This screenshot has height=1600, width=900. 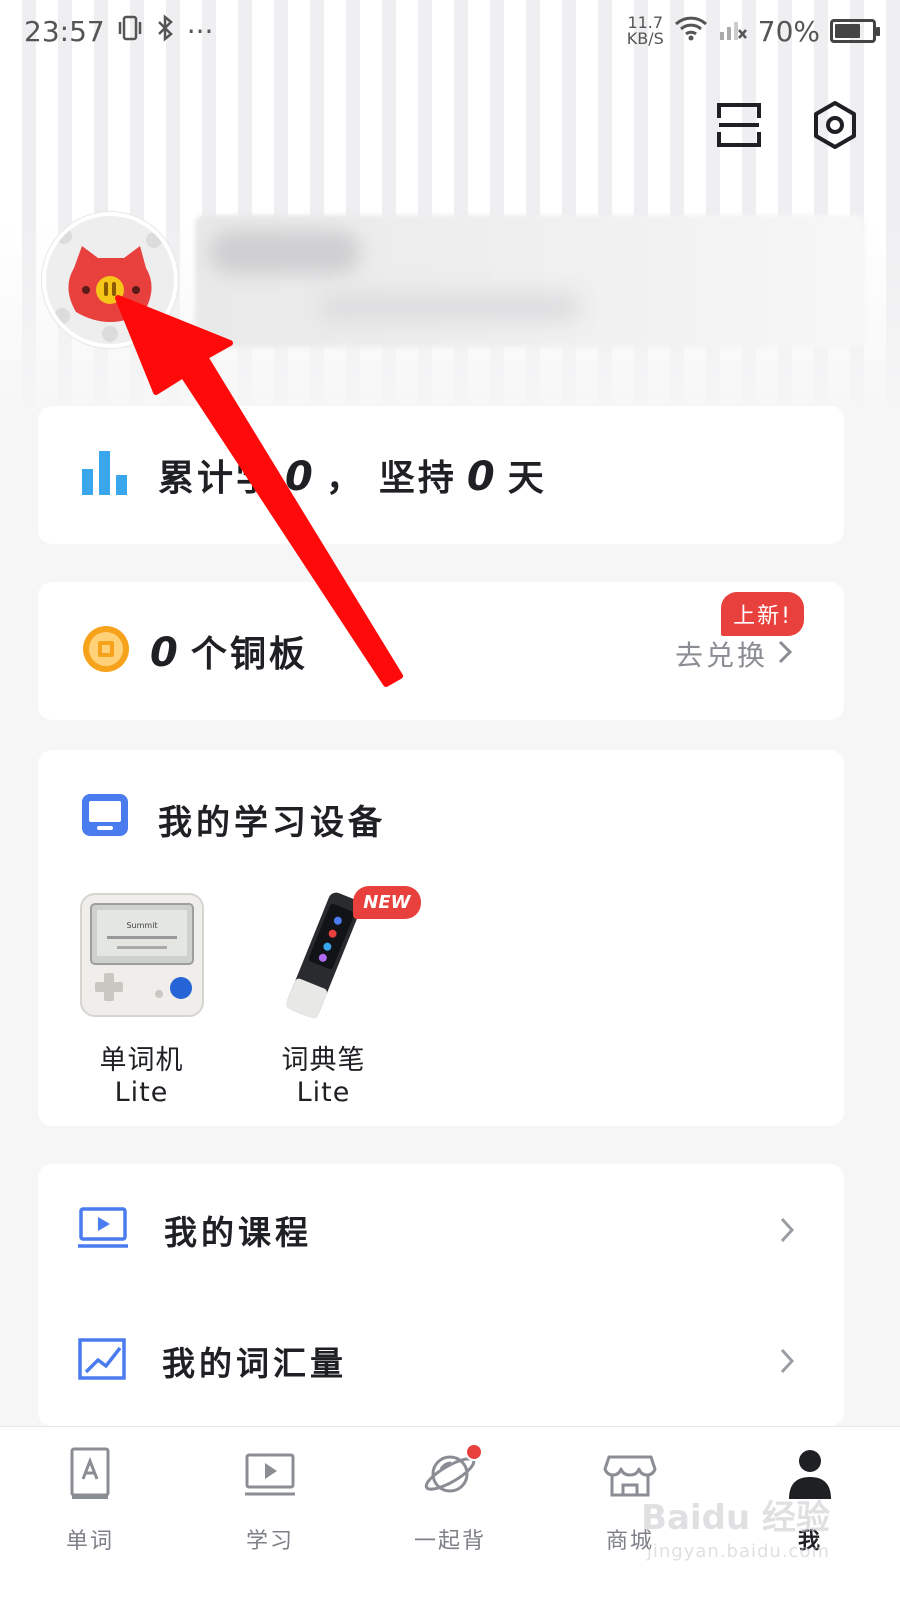 What do you see at coordinates (165, 31) in the screenshot?
I see `bluetooth-icon` at bounding box center [165, 31].